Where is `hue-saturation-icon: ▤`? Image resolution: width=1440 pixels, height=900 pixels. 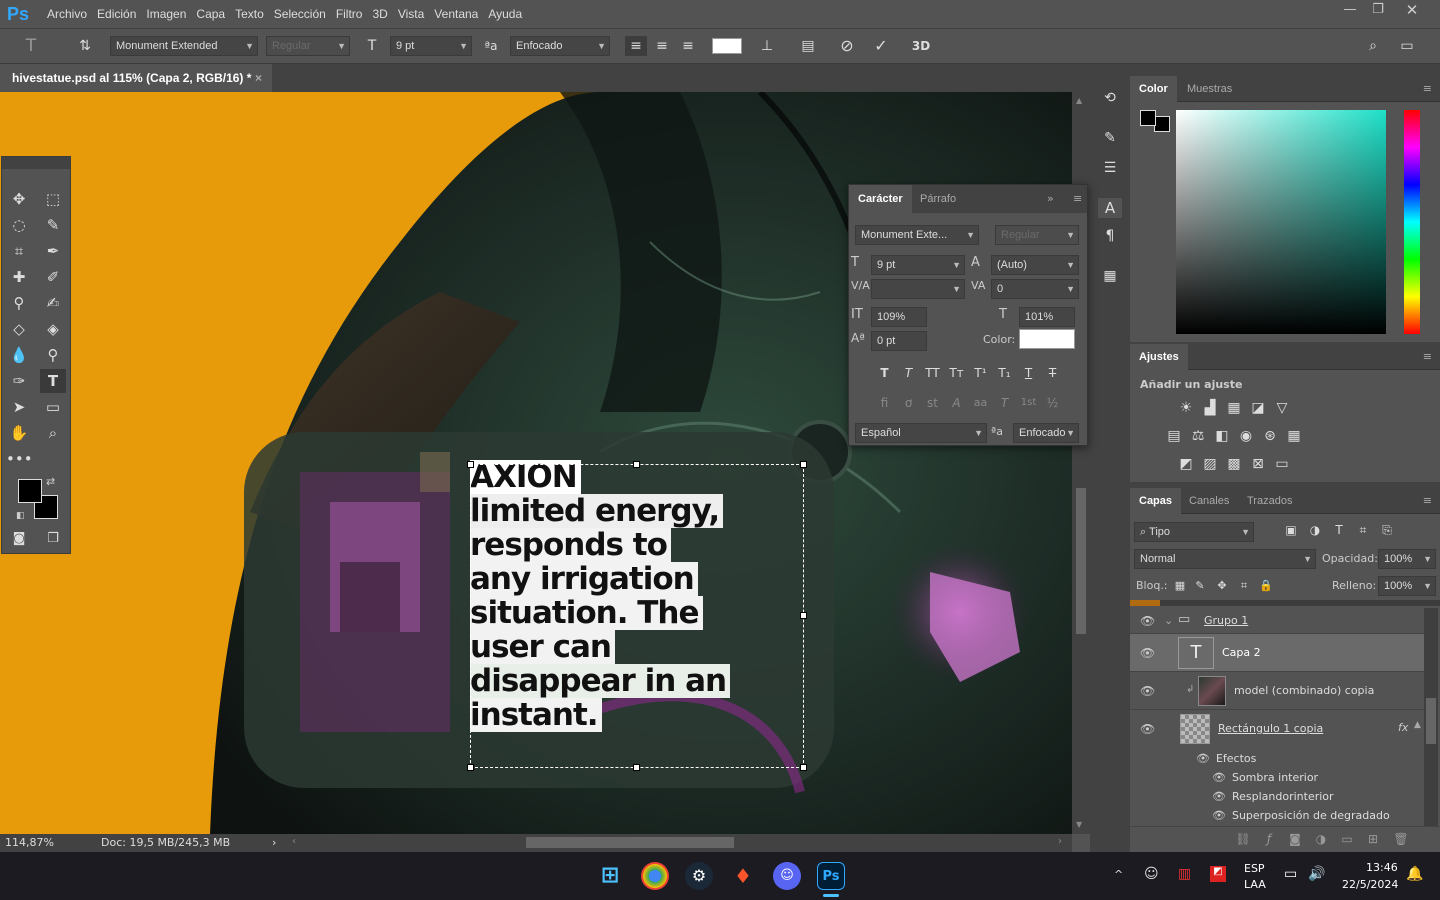 hue-saturation-icon: ▤ is located at coordinates (1174, 436).